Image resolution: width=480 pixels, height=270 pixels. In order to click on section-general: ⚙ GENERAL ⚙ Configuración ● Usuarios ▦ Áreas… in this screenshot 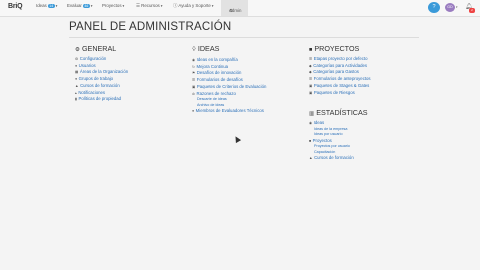, I will do `click(101, 73)`.